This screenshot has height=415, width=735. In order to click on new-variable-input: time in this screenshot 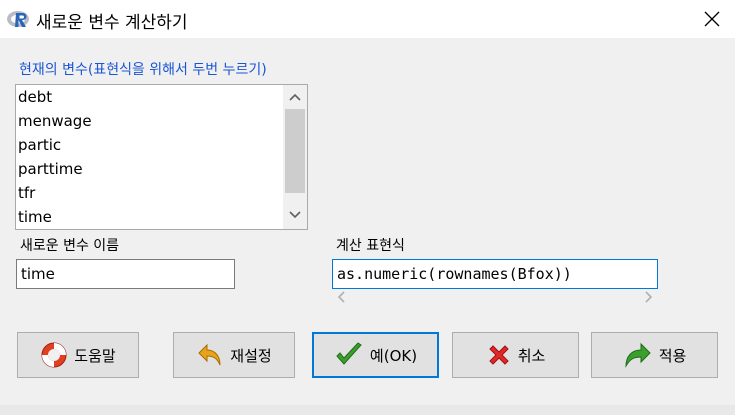, I will do `click(125, 274)`.